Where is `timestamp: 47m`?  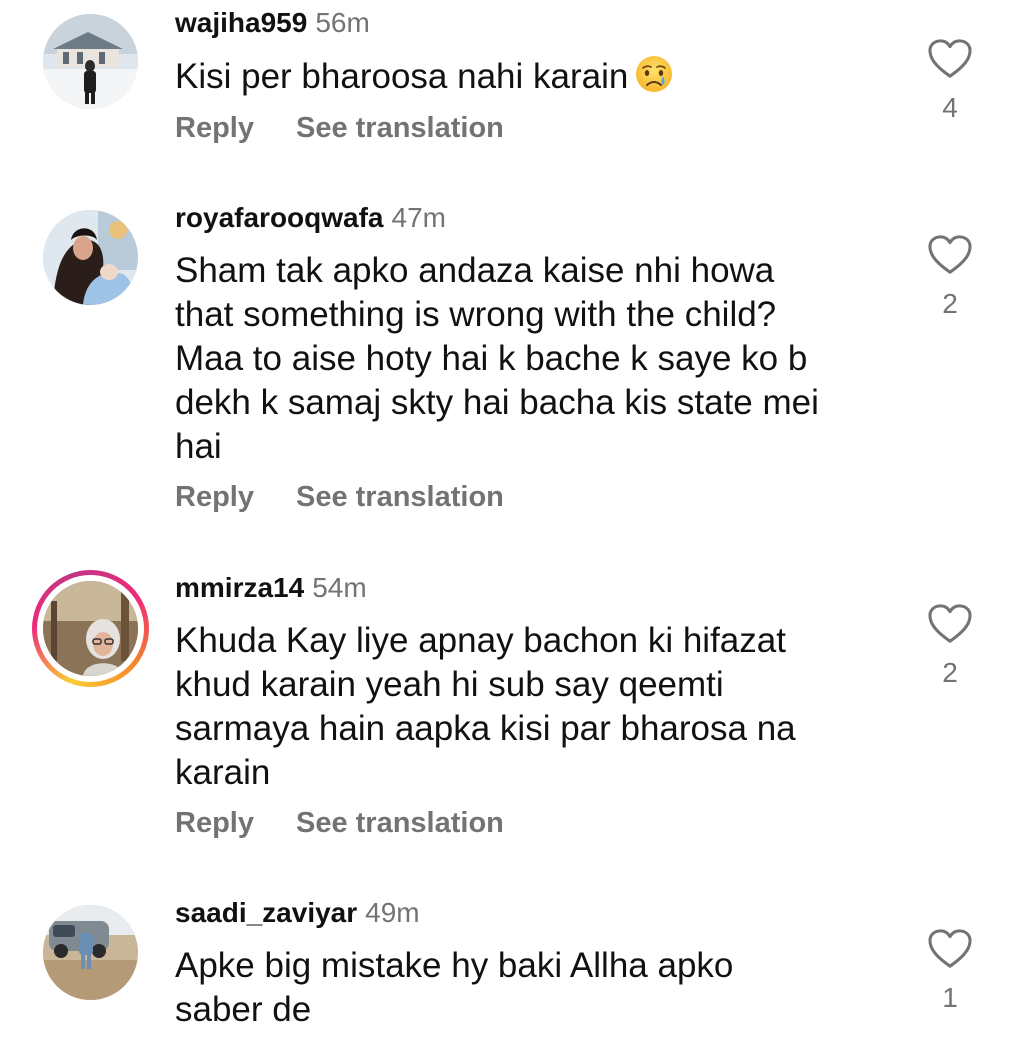 timestamp: 47m is located at coordinates (418, 217).